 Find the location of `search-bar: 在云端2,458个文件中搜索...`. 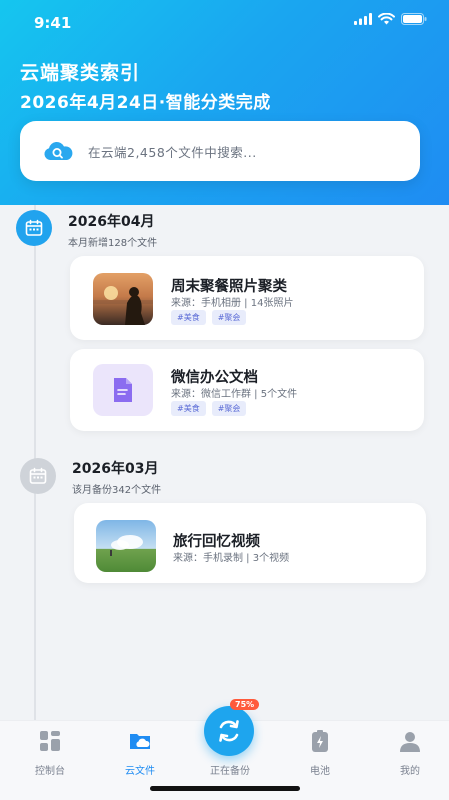

search-bar: 在云端2,458个文件中搜索... is located at coordinates (220, 151).